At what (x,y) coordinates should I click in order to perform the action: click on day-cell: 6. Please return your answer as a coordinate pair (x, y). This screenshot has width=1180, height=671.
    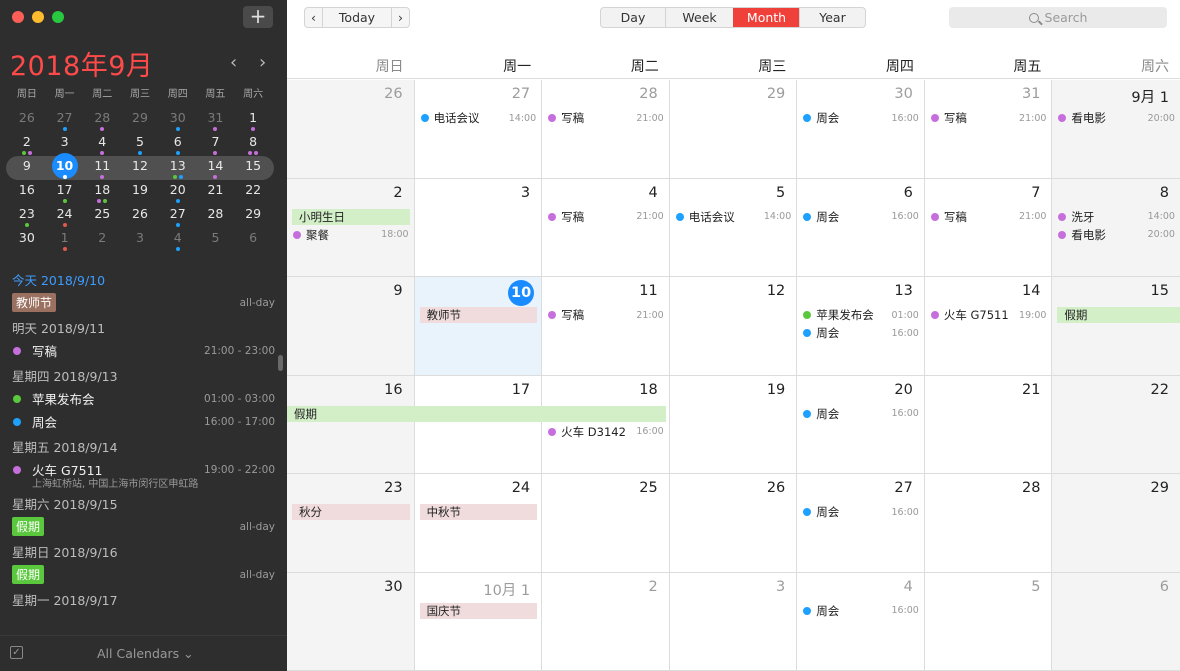
    Looking at the image, I should click on (1116, 621).